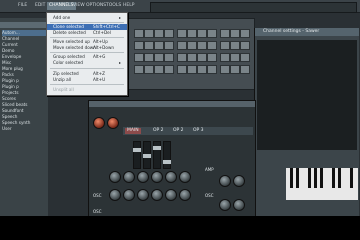 The image size is (360, 240). What do you see at coordinates (87, 80) in the screenshot?
I see `menu-item-unzip-all: Unzip all Alt+U` at bounding box center [87, 80].